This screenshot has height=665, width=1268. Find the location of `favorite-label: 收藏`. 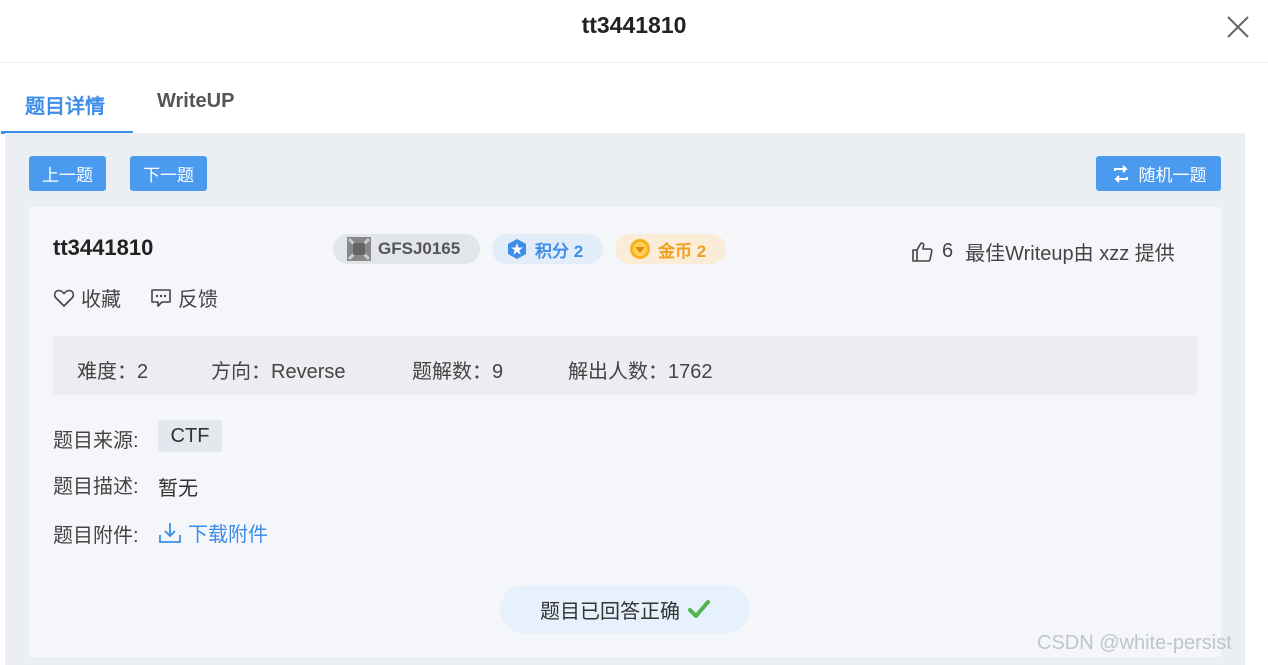

favorite-label: 收藏 is located at coordinates (101, 300).